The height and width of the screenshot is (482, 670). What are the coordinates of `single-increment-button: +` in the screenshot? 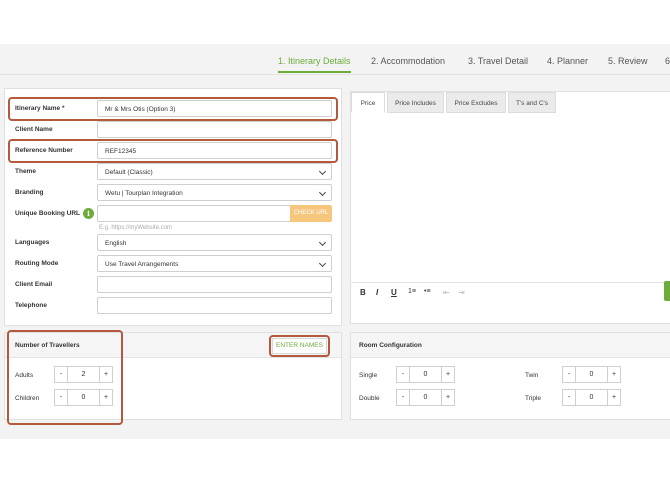 It's located at (448, 374).